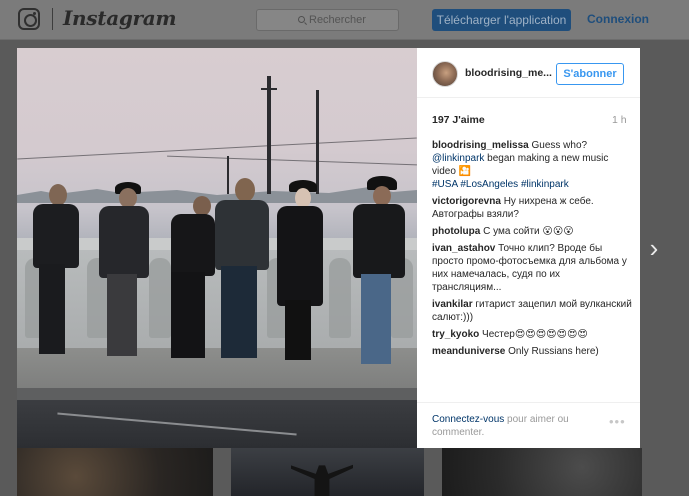 This screenshot has height=496, width=689. What do you see at coordinates (618, 19) in the screenshot?
I see `login-link: Connexion` at bounding box center [618, 19].